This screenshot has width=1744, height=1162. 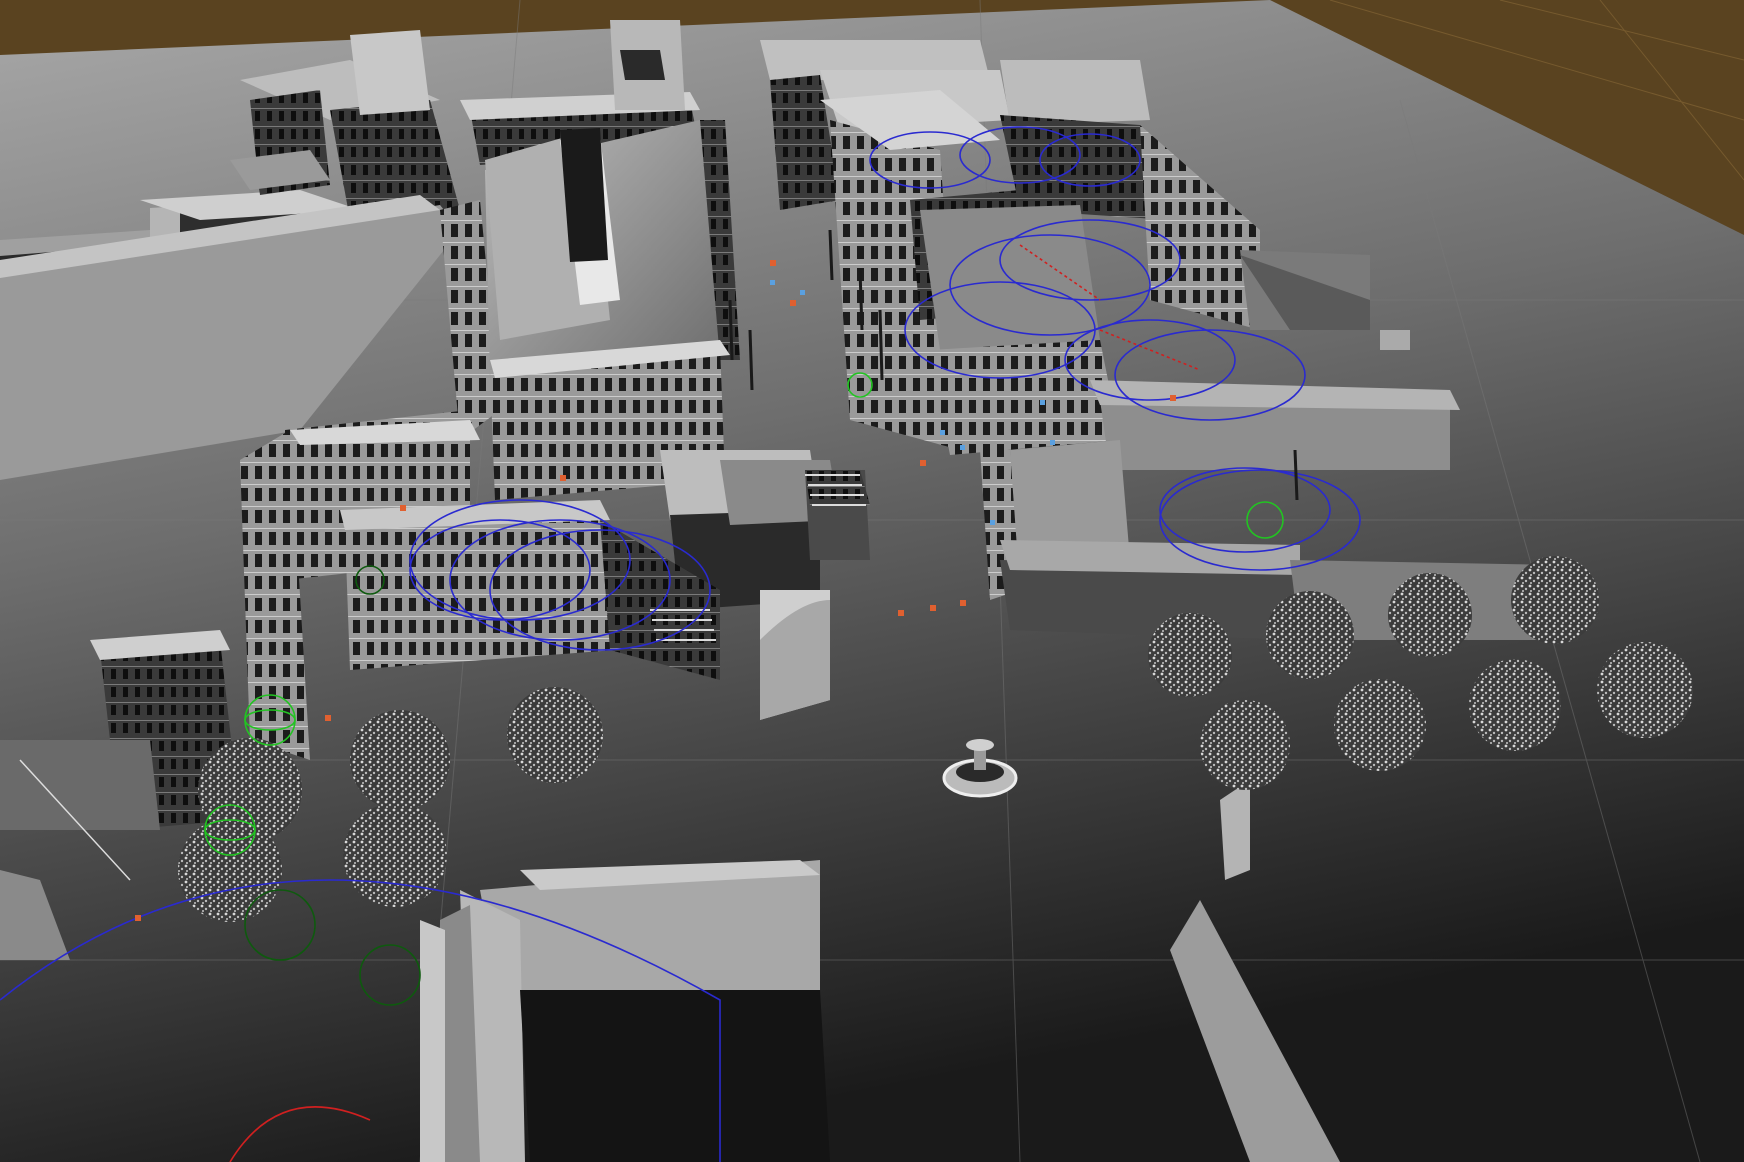 What do you see at coordinates (625, 1011) in the screenshot?
I see `building-south-block` at bounding box center [625, 1011].